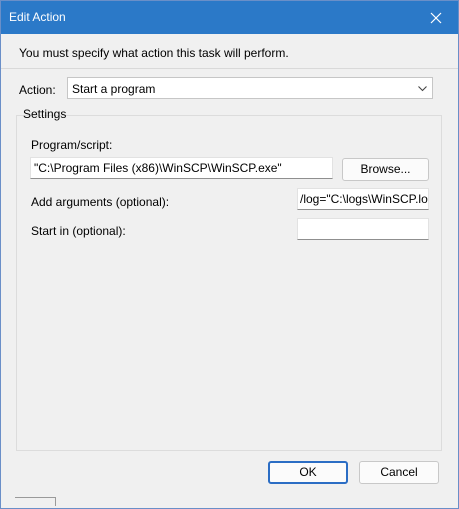  Describe the element at coordinates (45, 114) in the screenshot. I see `settings-group-label: Settings` at that location.